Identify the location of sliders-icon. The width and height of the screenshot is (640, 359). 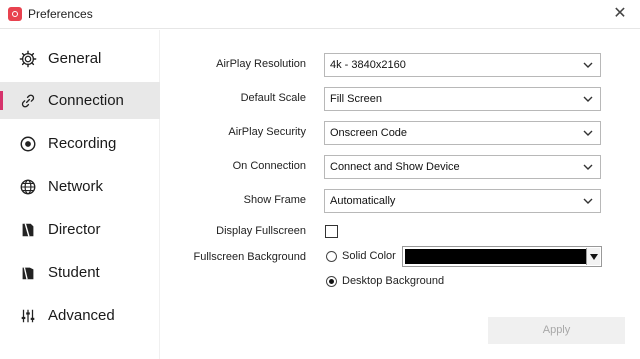
(28, 316).